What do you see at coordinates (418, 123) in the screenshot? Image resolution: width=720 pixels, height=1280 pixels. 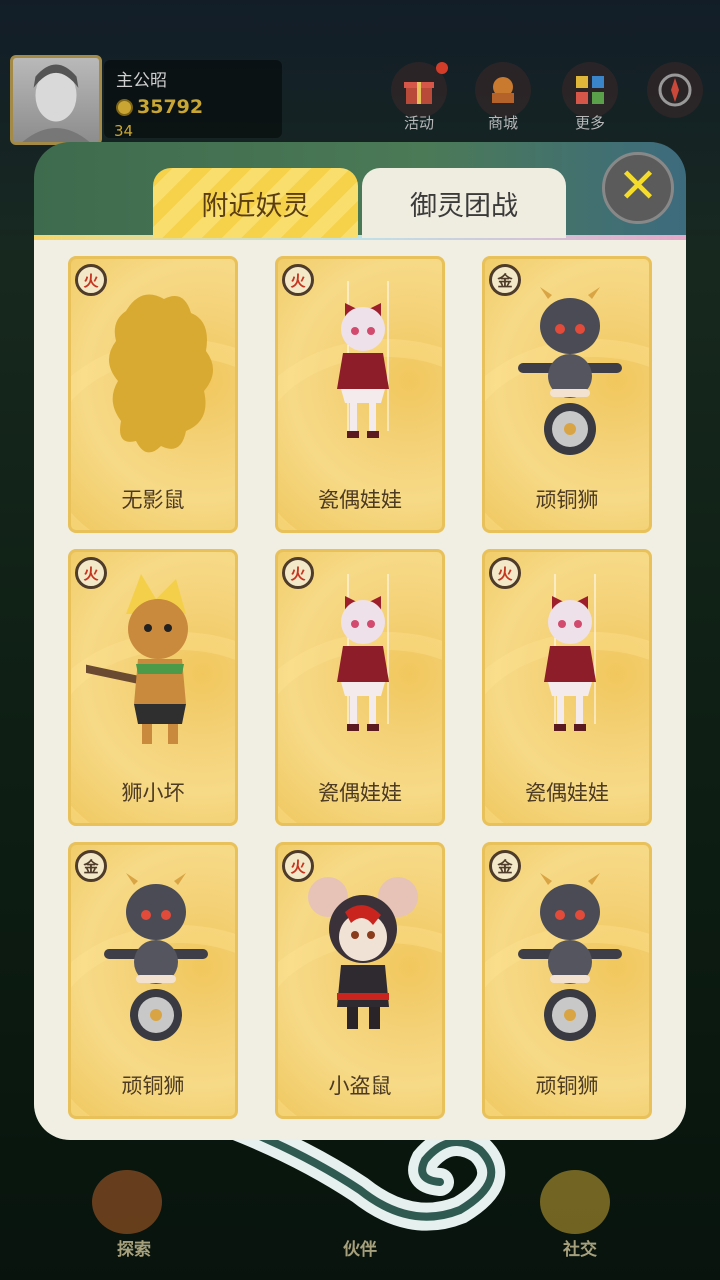 I see `activity-label: 活动` at bounding box center [418, 123].